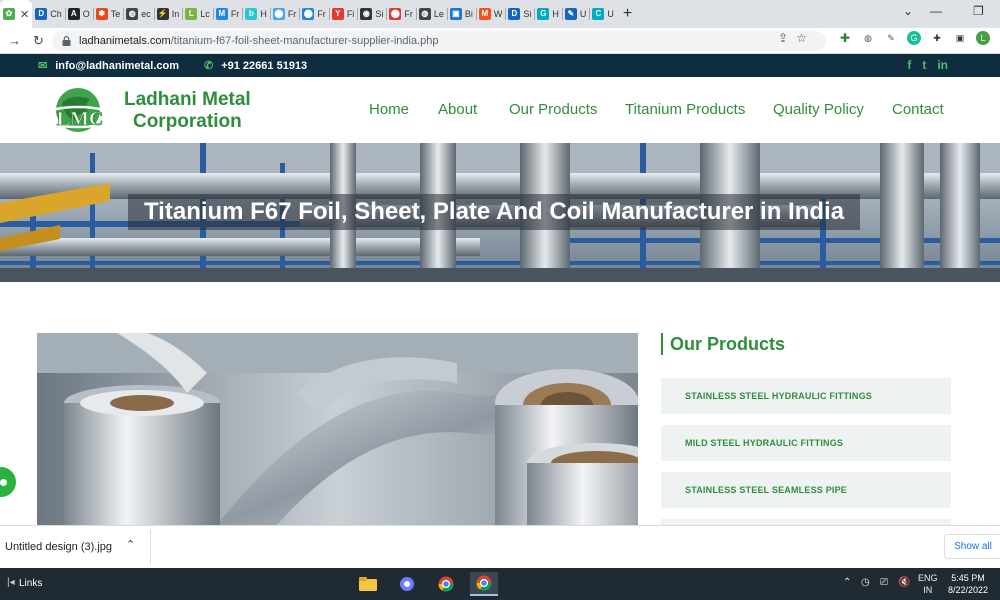 The image size is (1000, 600). I want to click on divider, so click(150, 547).